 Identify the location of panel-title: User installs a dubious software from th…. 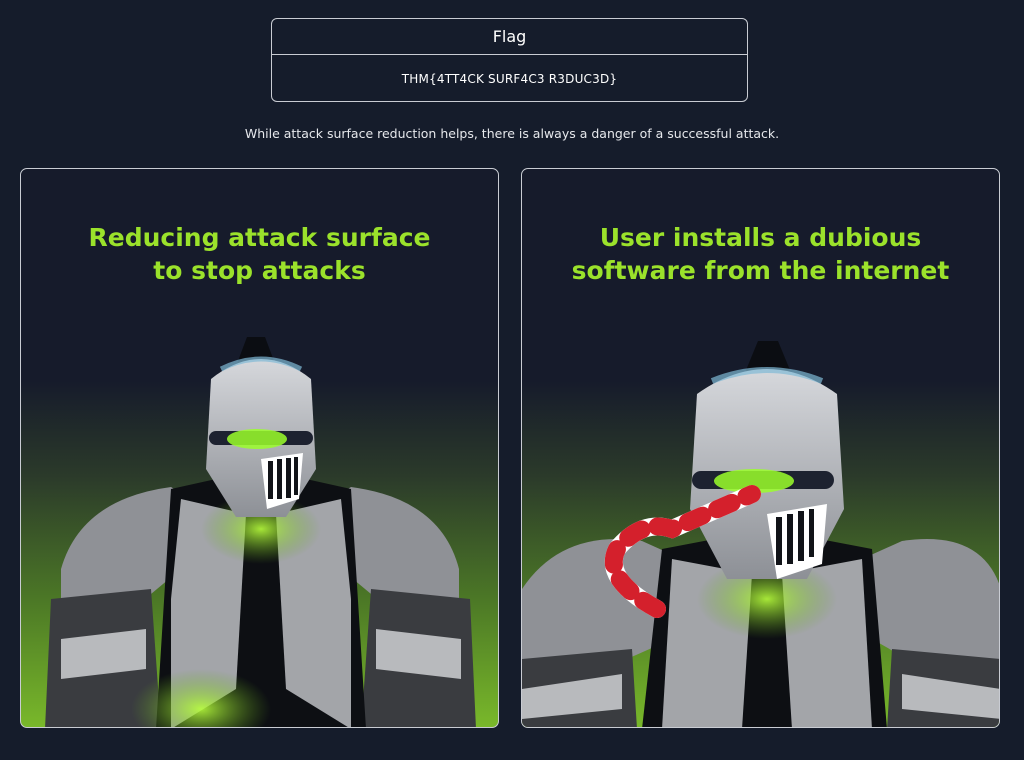
(760, 254).